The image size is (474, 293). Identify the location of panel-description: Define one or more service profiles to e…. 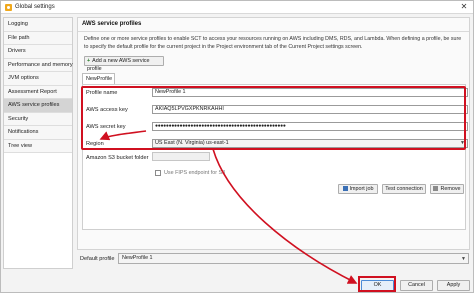
(273, 43).